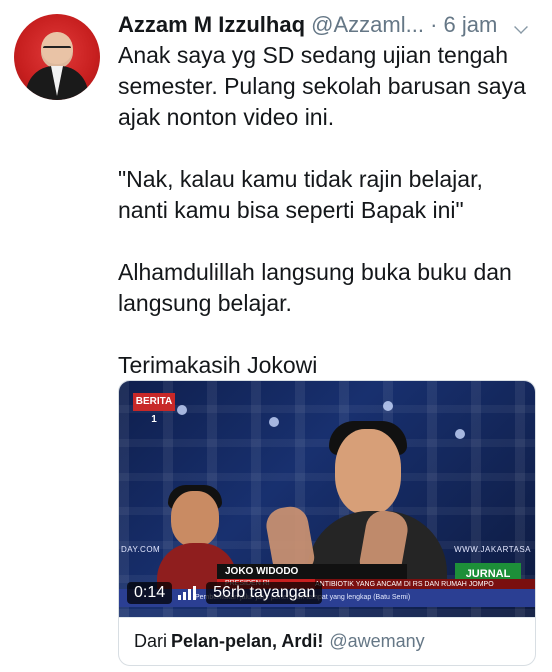  I want to click on avatar-glasses, so click(57, 50).